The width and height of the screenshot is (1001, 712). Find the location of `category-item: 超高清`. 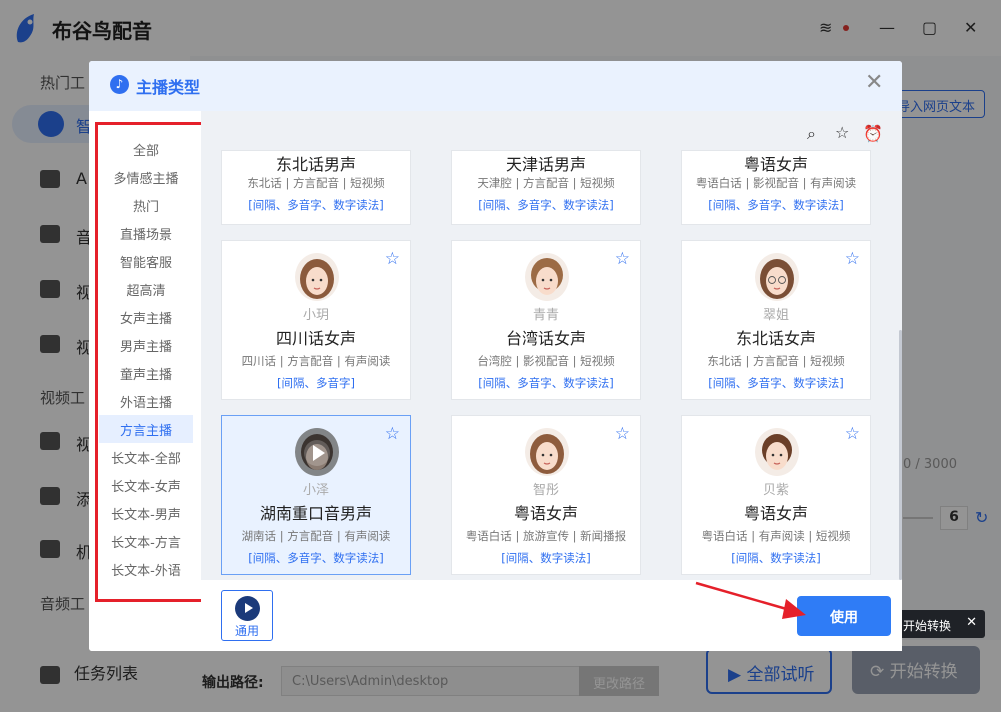

category-item: 超高清 is located at coordinates (146, 289).